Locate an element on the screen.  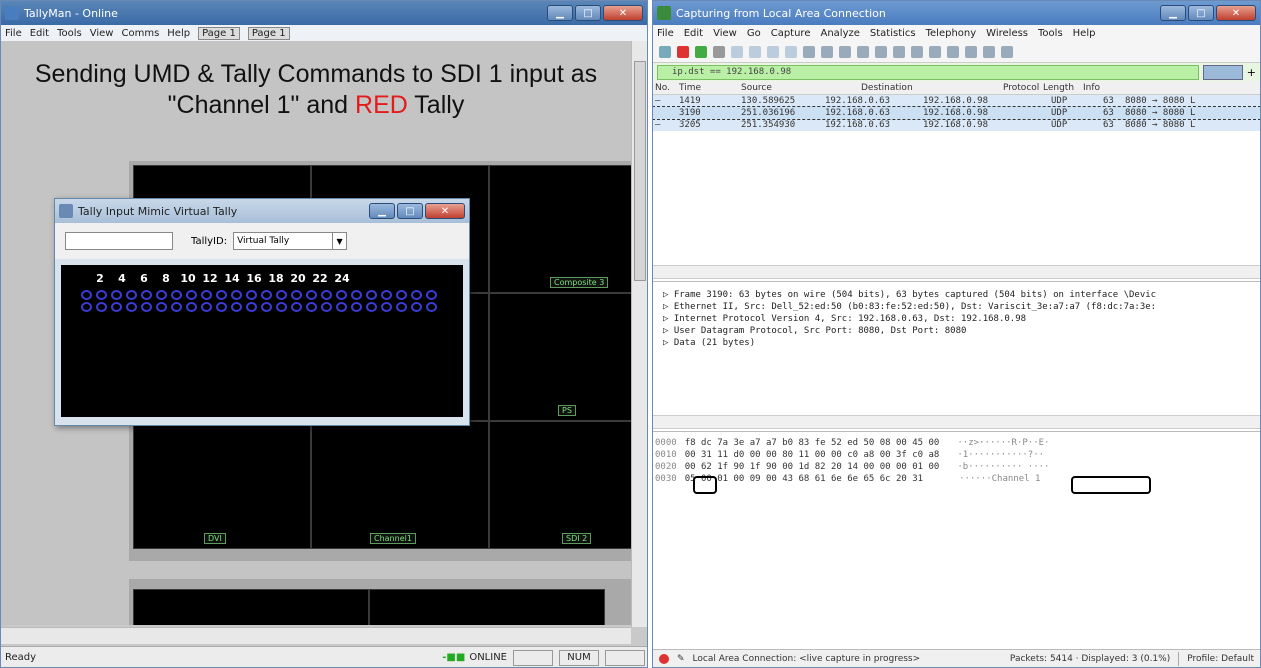
ws-menu-capture: Capture is located at coordinates (791, 33).